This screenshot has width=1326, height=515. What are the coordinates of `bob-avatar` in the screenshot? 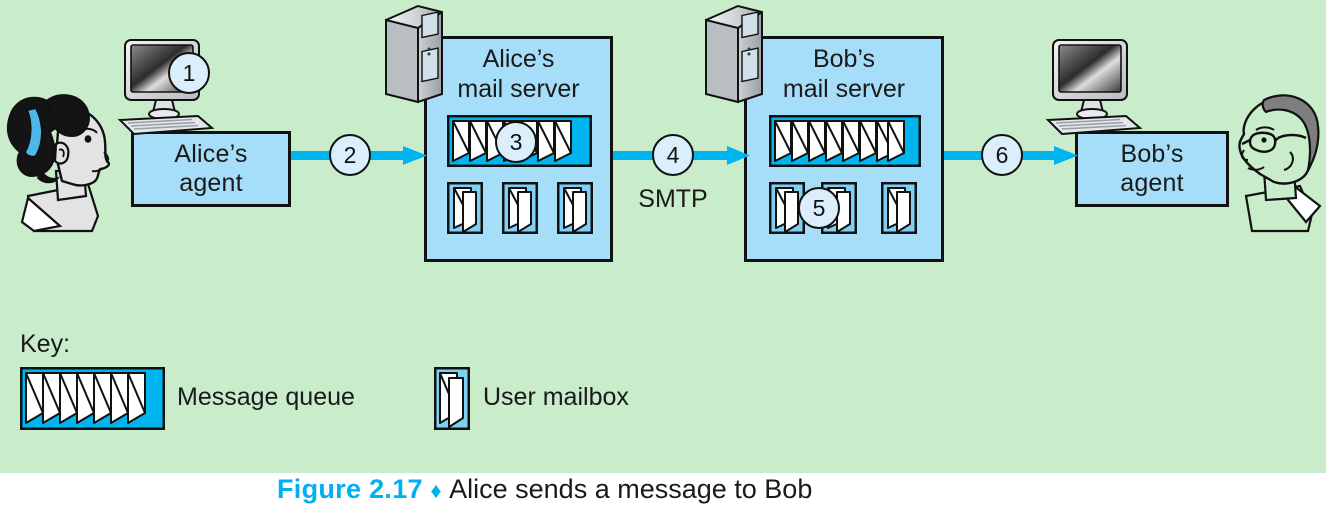 It's located at (1277, 159).